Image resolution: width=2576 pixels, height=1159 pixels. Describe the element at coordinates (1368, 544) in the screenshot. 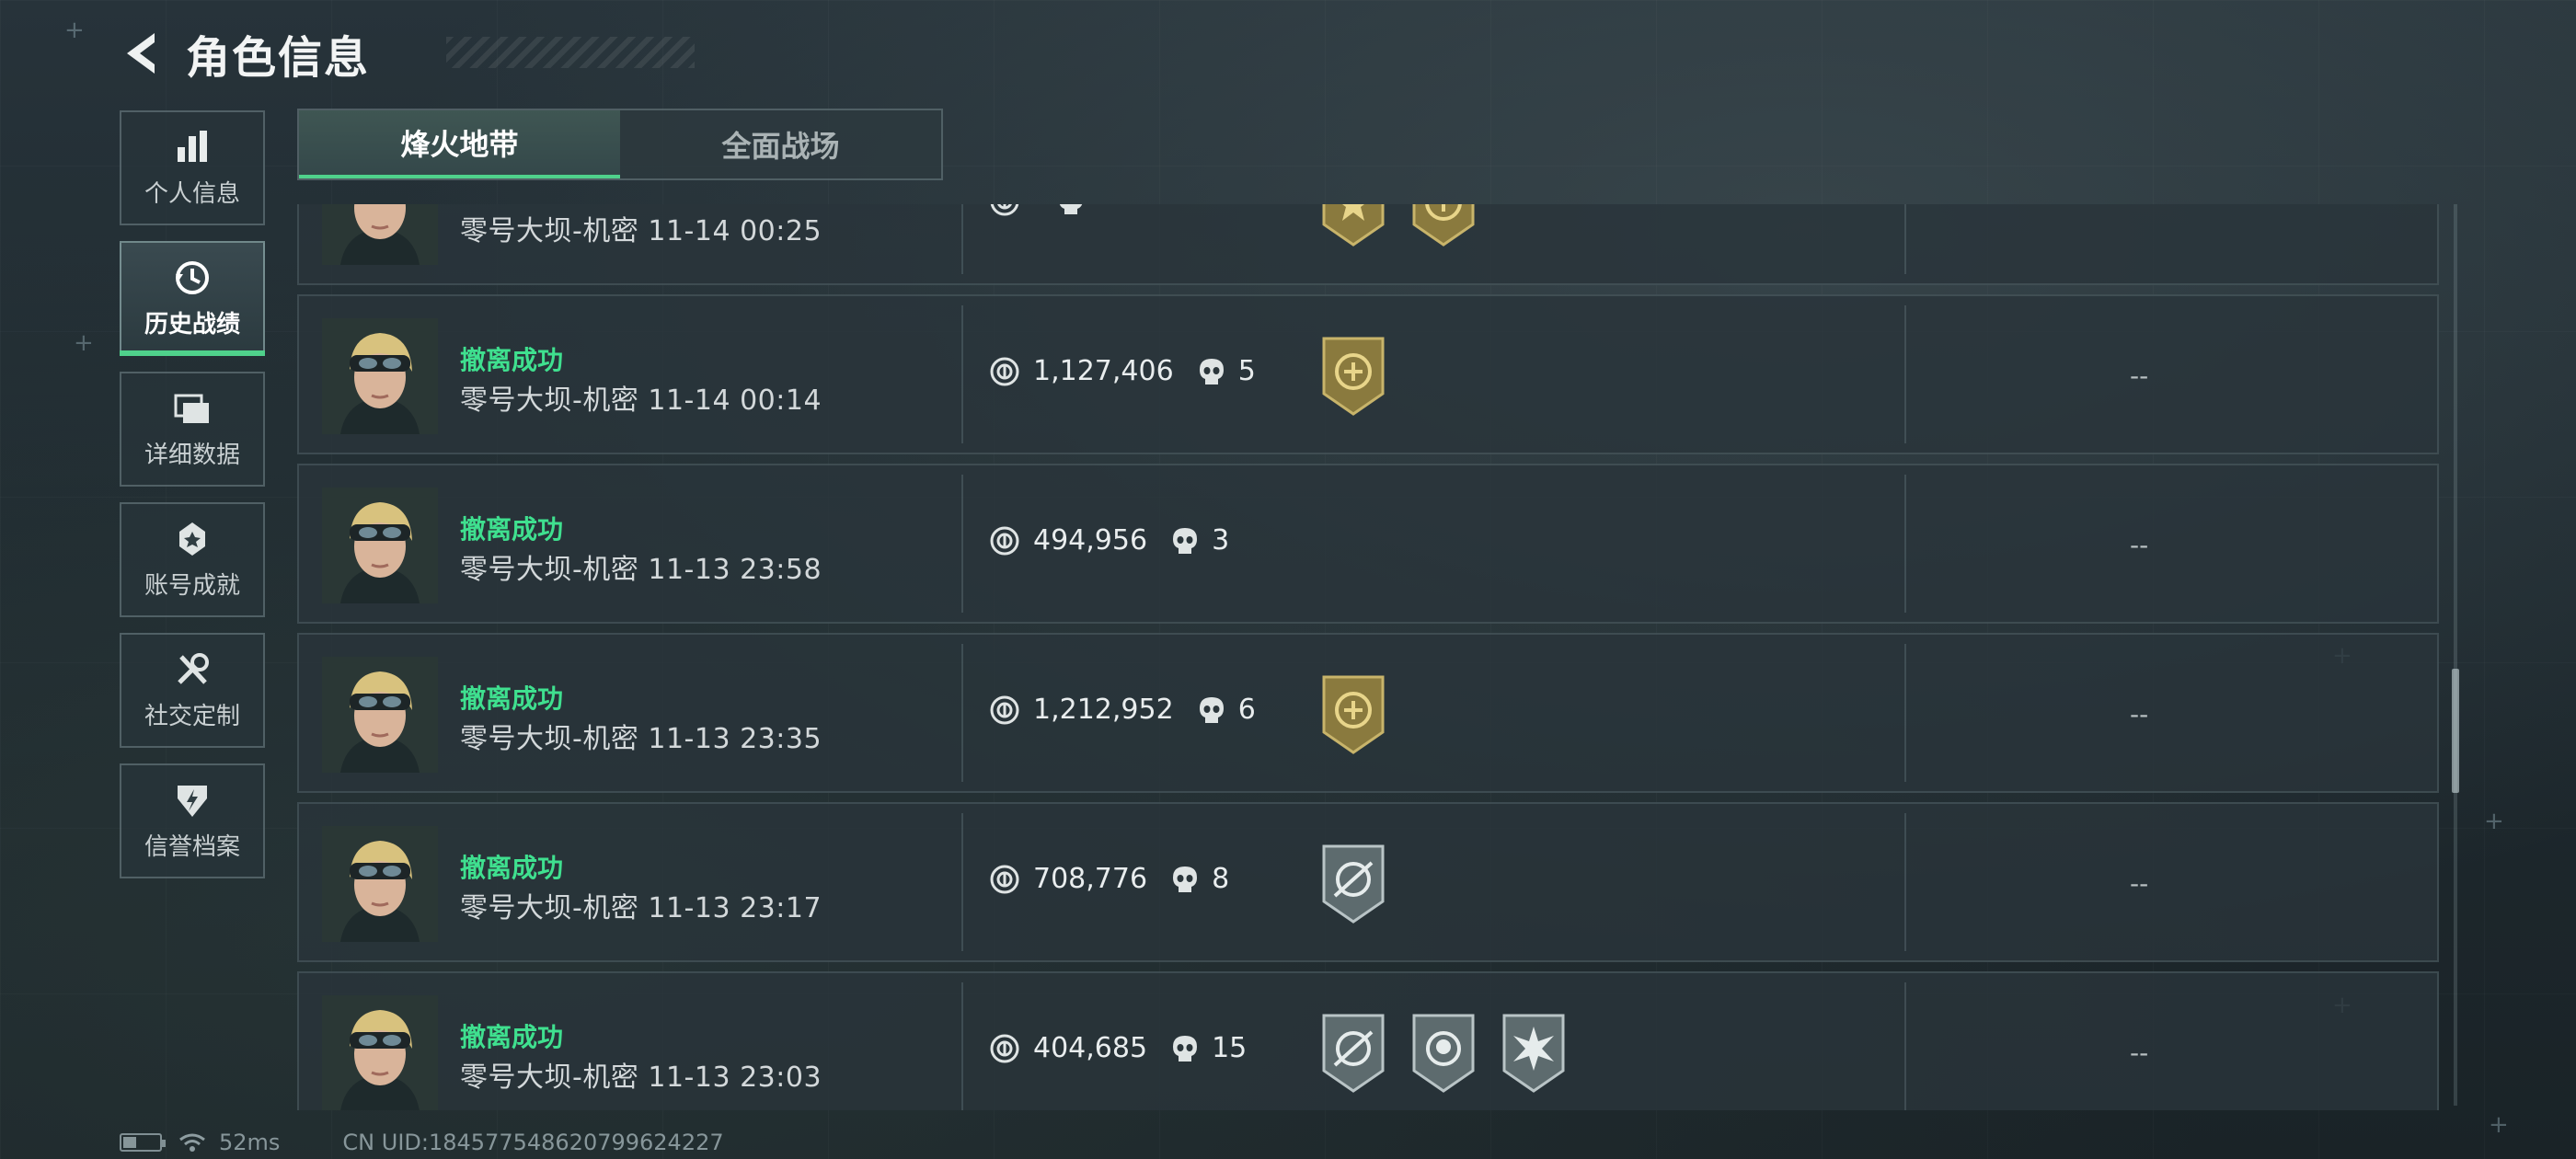

I see `match-record-row: 撤离成功 零号大坝-机密 11-13 23:58 494,956 3 --` at that location.